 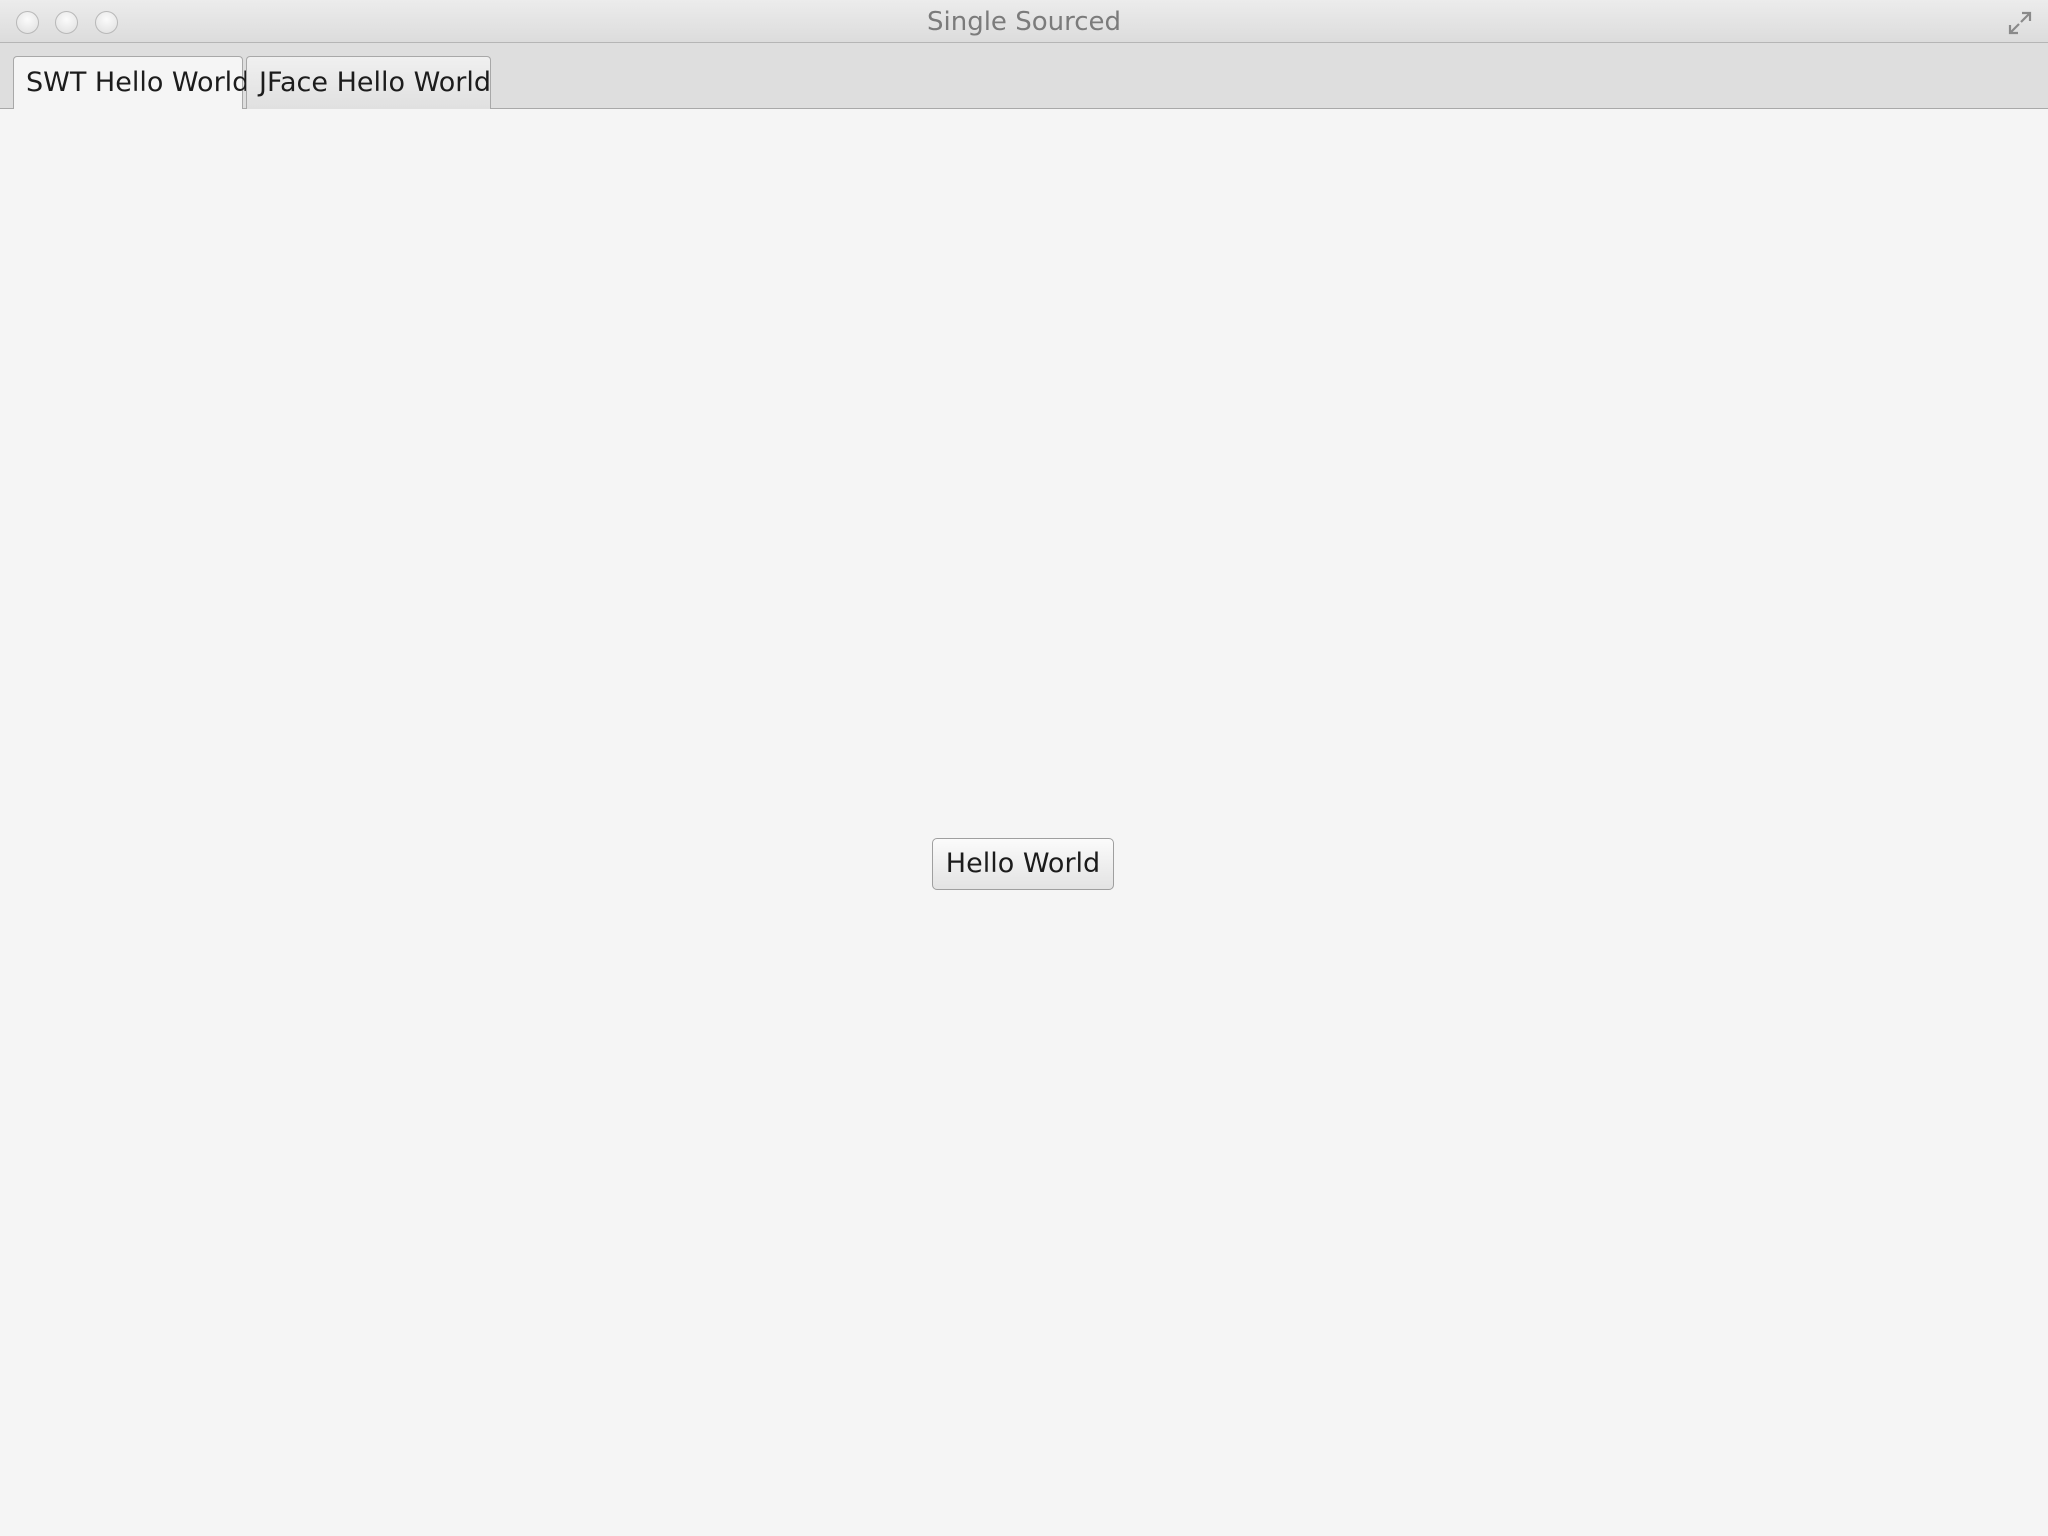 What do you see at coordinates (1024, 76) in the screenshot?
I see `tab-bar: SWT Hello World JFace Hello World` at bounding box center [1024, 76].